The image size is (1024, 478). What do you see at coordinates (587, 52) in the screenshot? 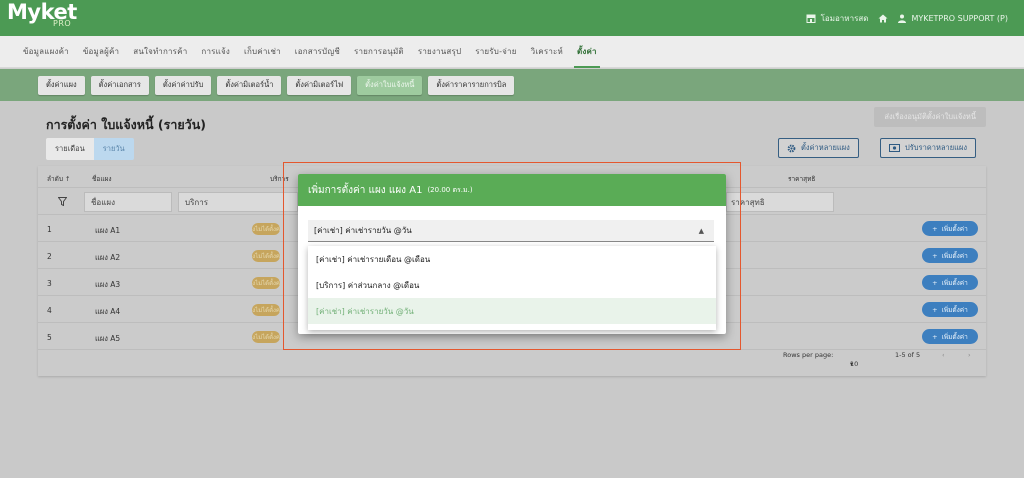
I see `nav-item-settings: ตั้งค่า` at bounding box center [587, 52].